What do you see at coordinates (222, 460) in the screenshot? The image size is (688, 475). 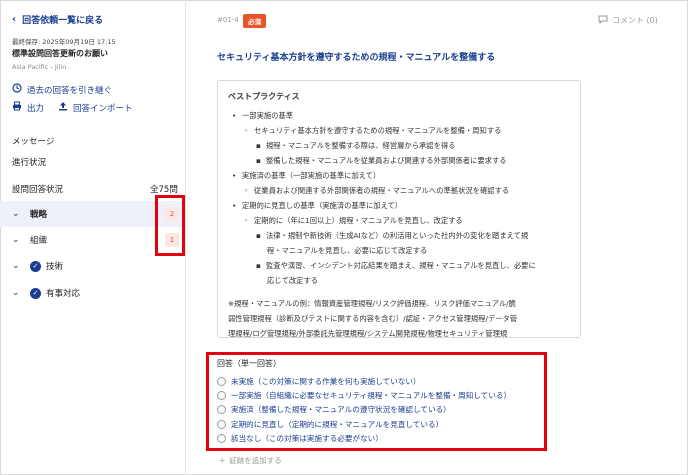 I see `plus-icon: +` at bounding box center [222, 460].